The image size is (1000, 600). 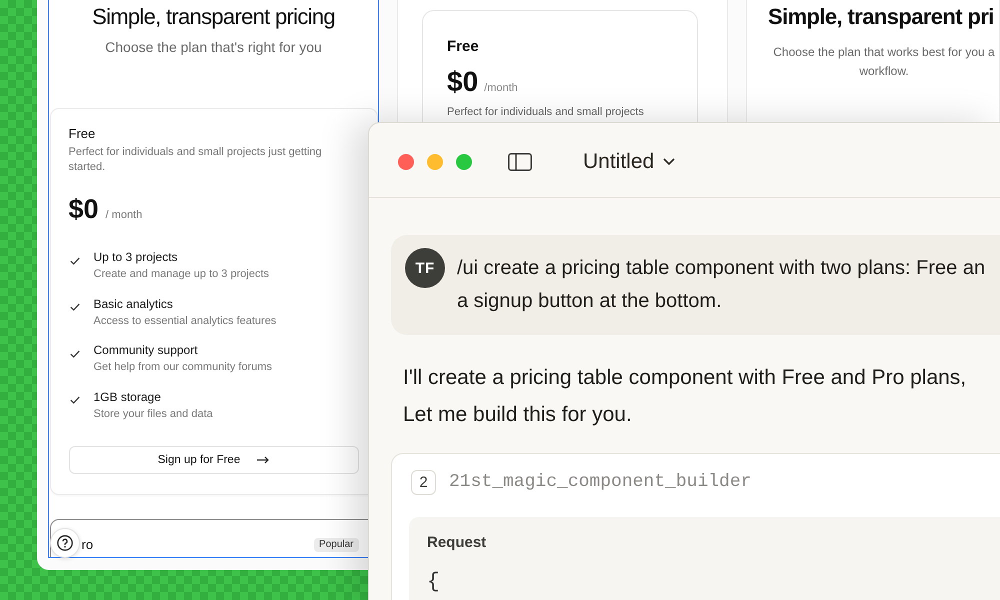 I want to click on arrow-right-icon, so click(x=263, y=460).